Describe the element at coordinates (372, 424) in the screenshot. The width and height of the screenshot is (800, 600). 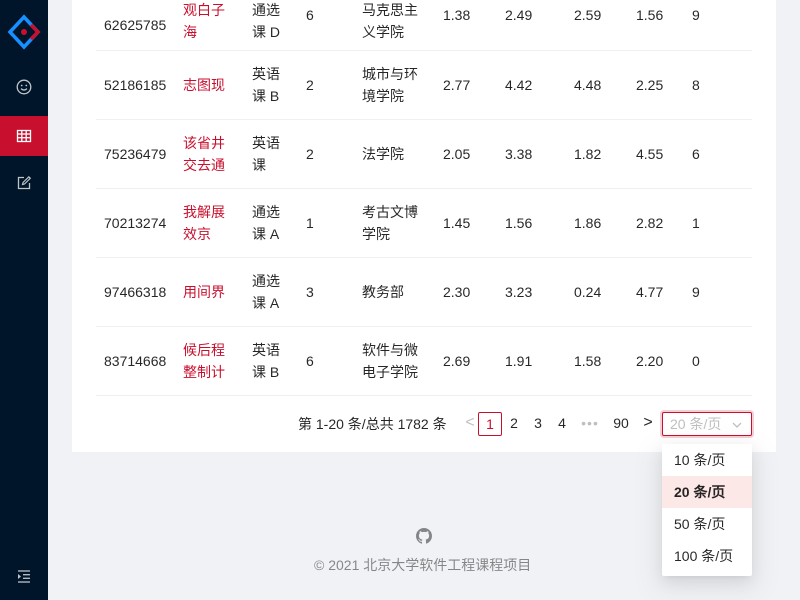
I see `pagination-total: 第 1-20 条/总共 1782 条` at that location.